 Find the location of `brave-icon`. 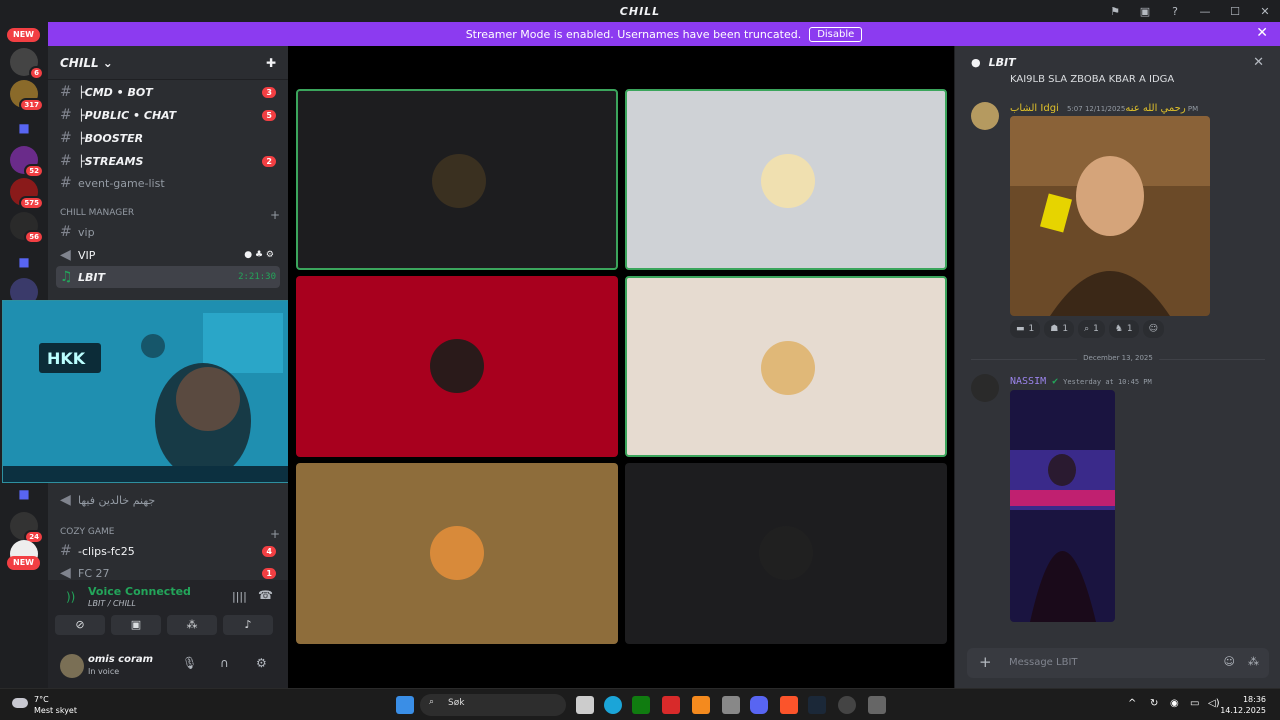

brave-icon is located at coordinates (789, 705).